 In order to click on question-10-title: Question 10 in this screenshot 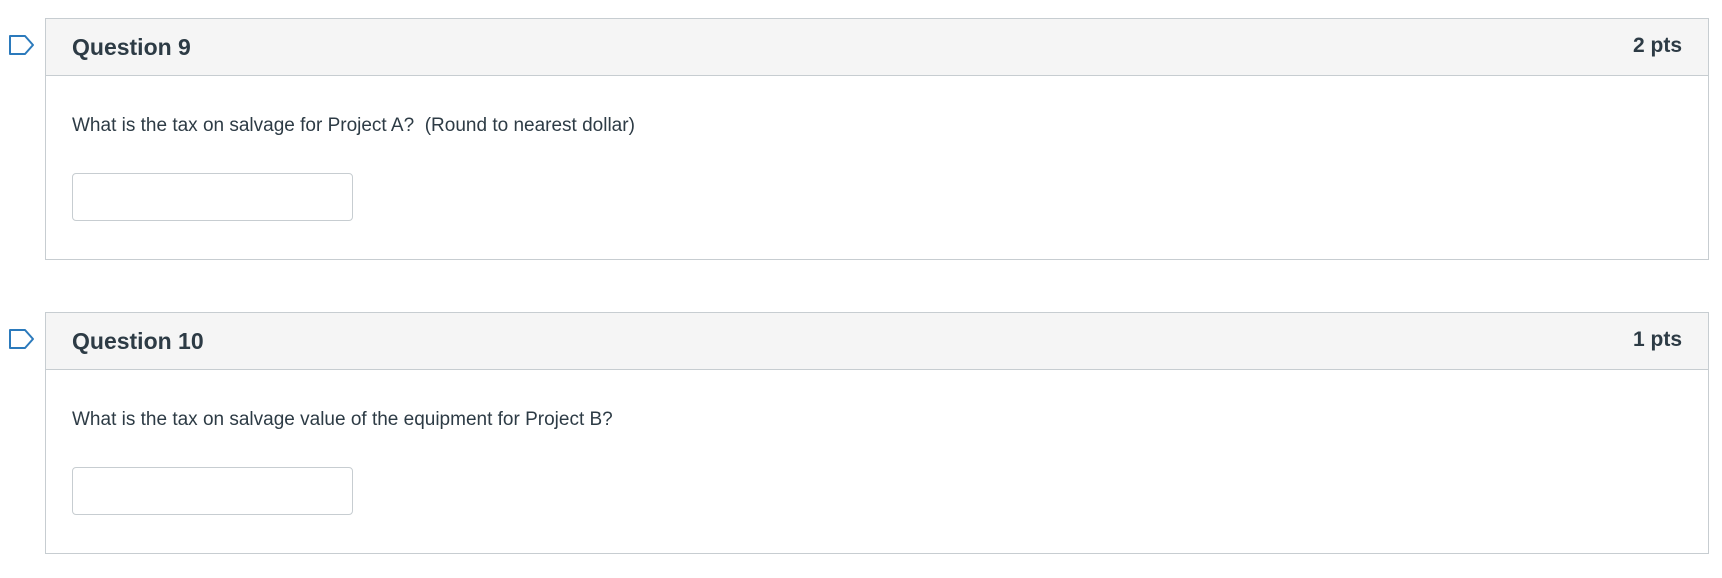, I will do `click(138, 341)`.